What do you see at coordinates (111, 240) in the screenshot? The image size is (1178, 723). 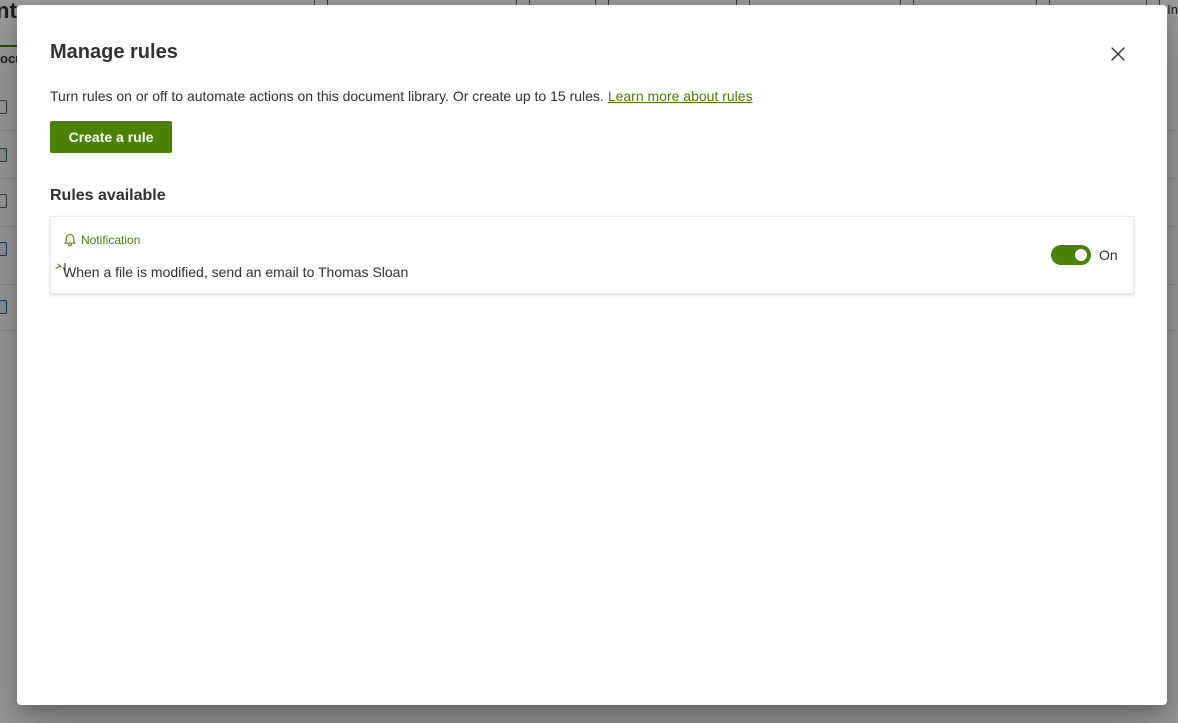 I see `rule-type-label: Notification` at bounding box center [111, 240].